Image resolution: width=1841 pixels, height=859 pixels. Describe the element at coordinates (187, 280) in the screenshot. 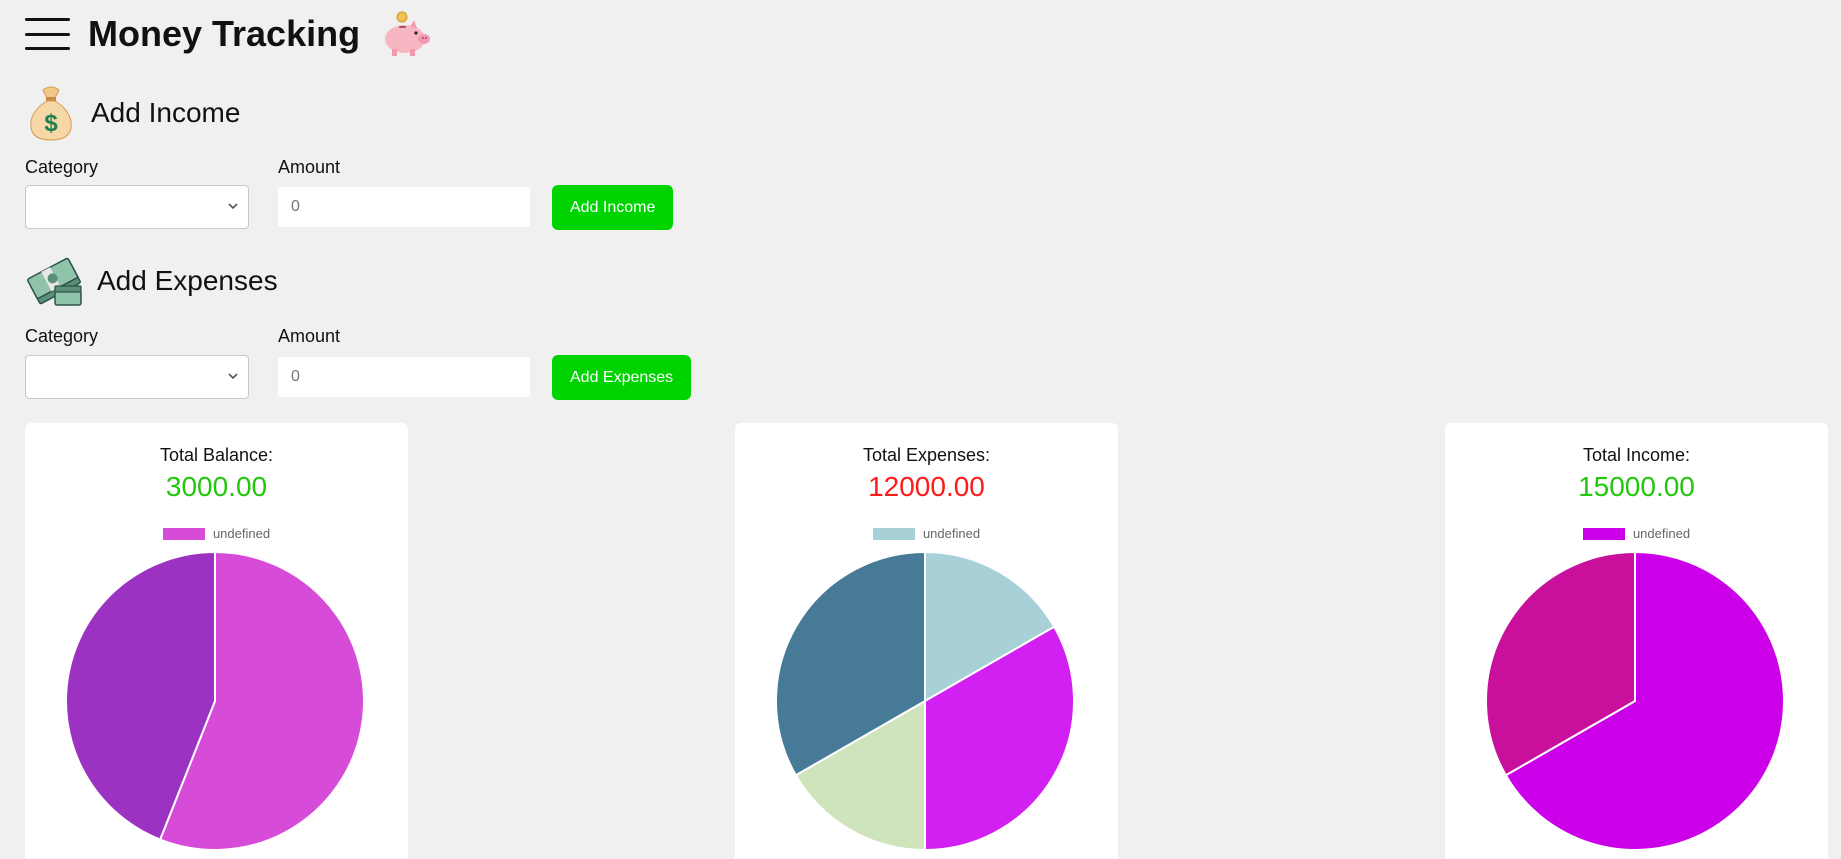

I see `expense-heading: Add Expenses` at that location.